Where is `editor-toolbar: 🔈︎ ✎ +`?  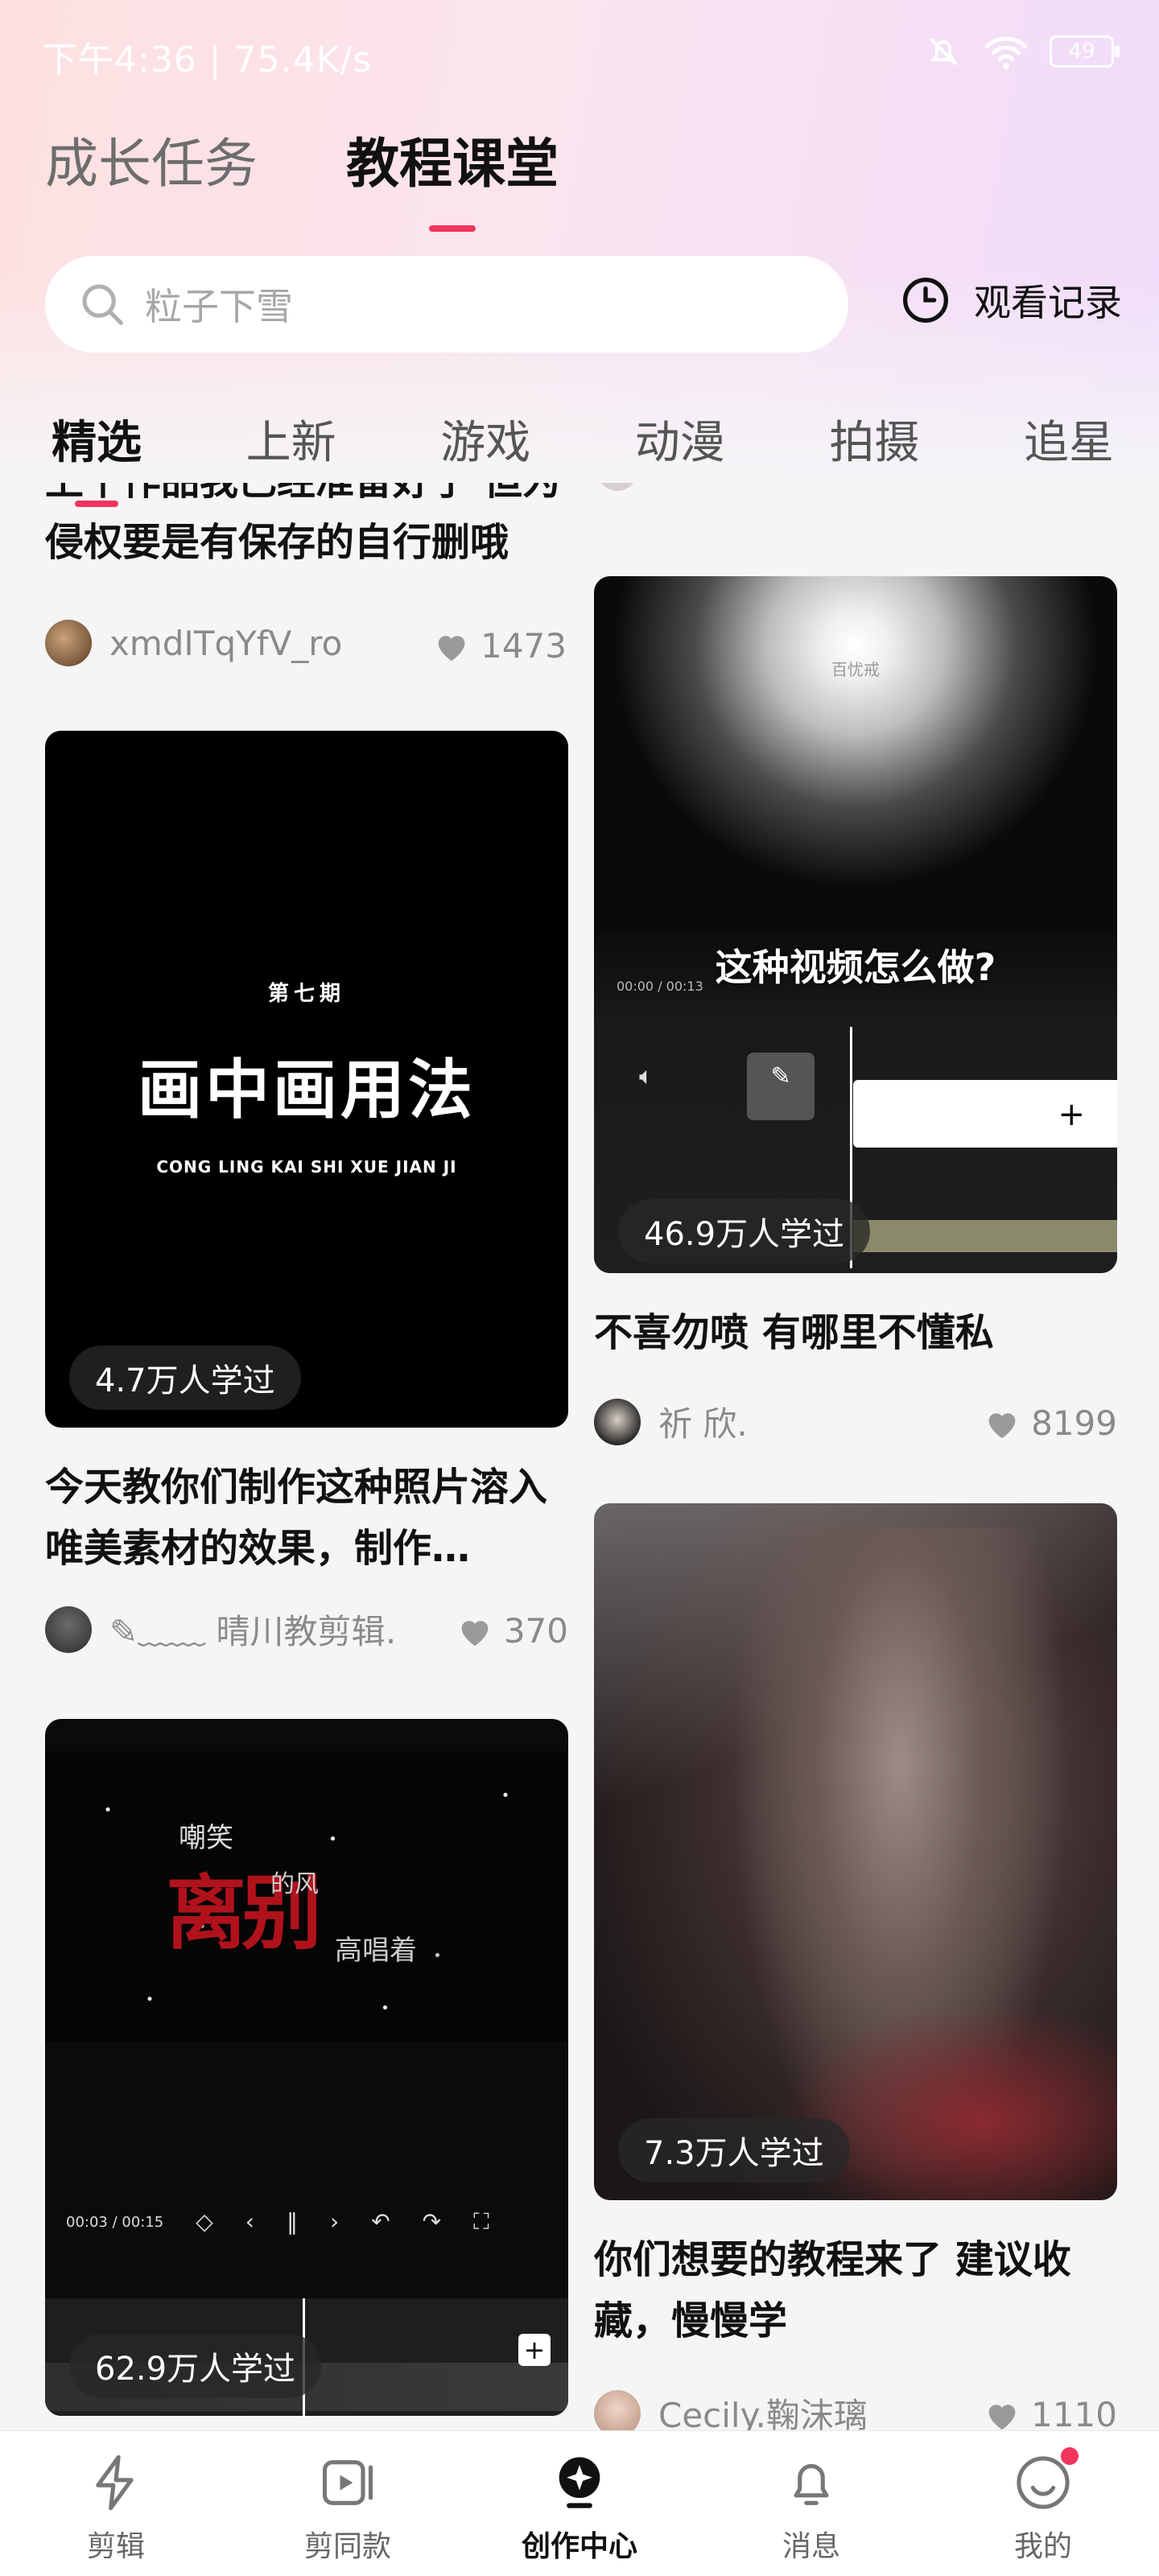
editor-toolbar: 🔈︎ ✎ + is located at coordinates (855, 1147).